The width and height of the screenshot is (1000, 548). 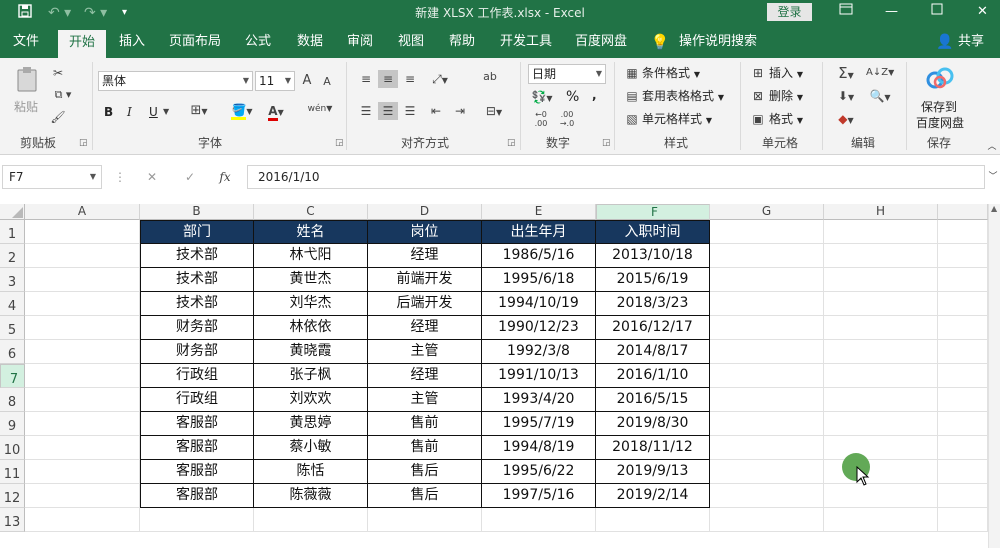 What do you see at coordinates (425, 232) in the screenshot?
I see `table-header-cell: 岗位` at bounding box center [425, 232].